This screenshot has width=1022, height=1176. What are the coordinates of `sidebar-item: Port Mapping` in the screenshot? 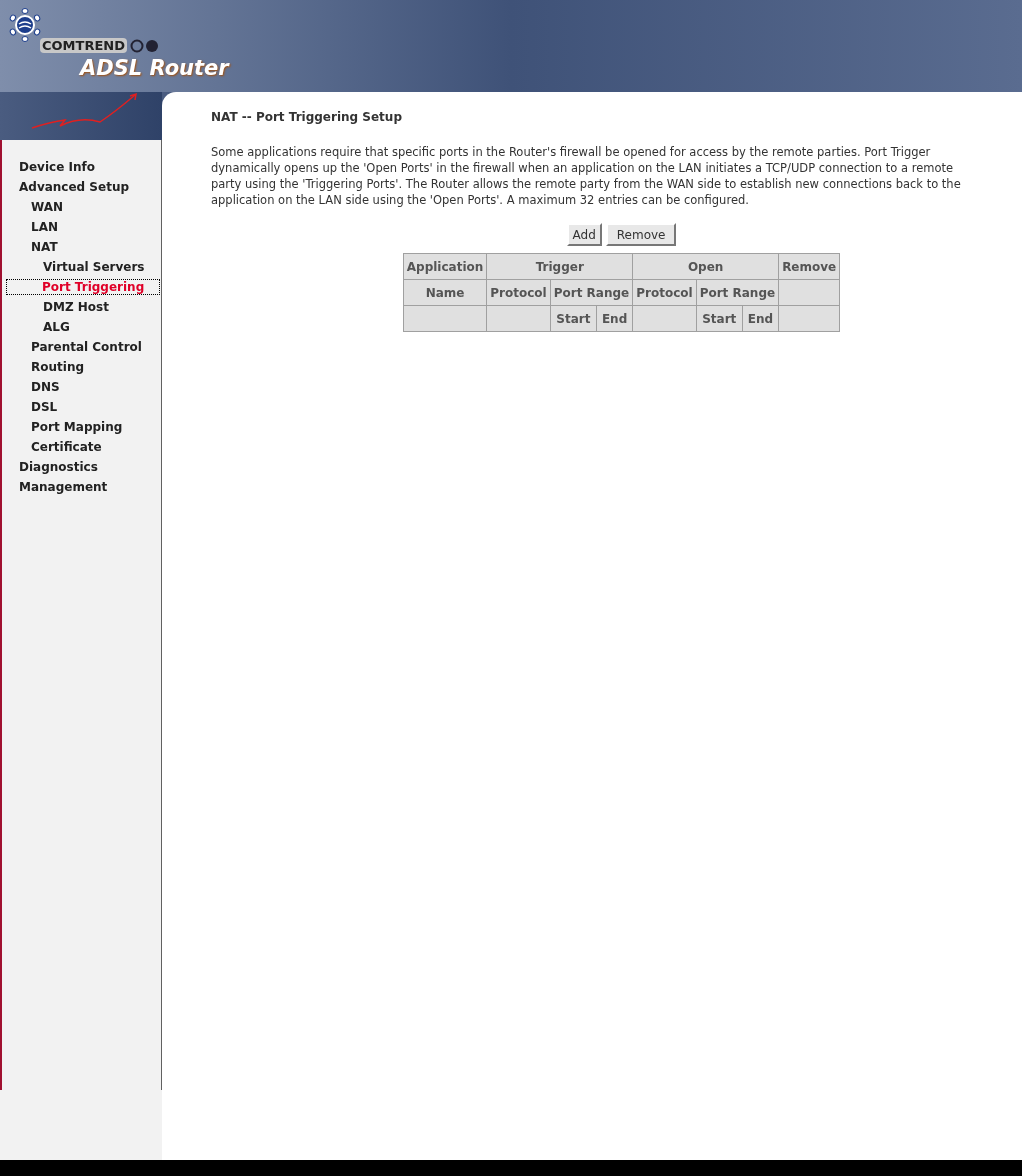 It's located at (77, 427).